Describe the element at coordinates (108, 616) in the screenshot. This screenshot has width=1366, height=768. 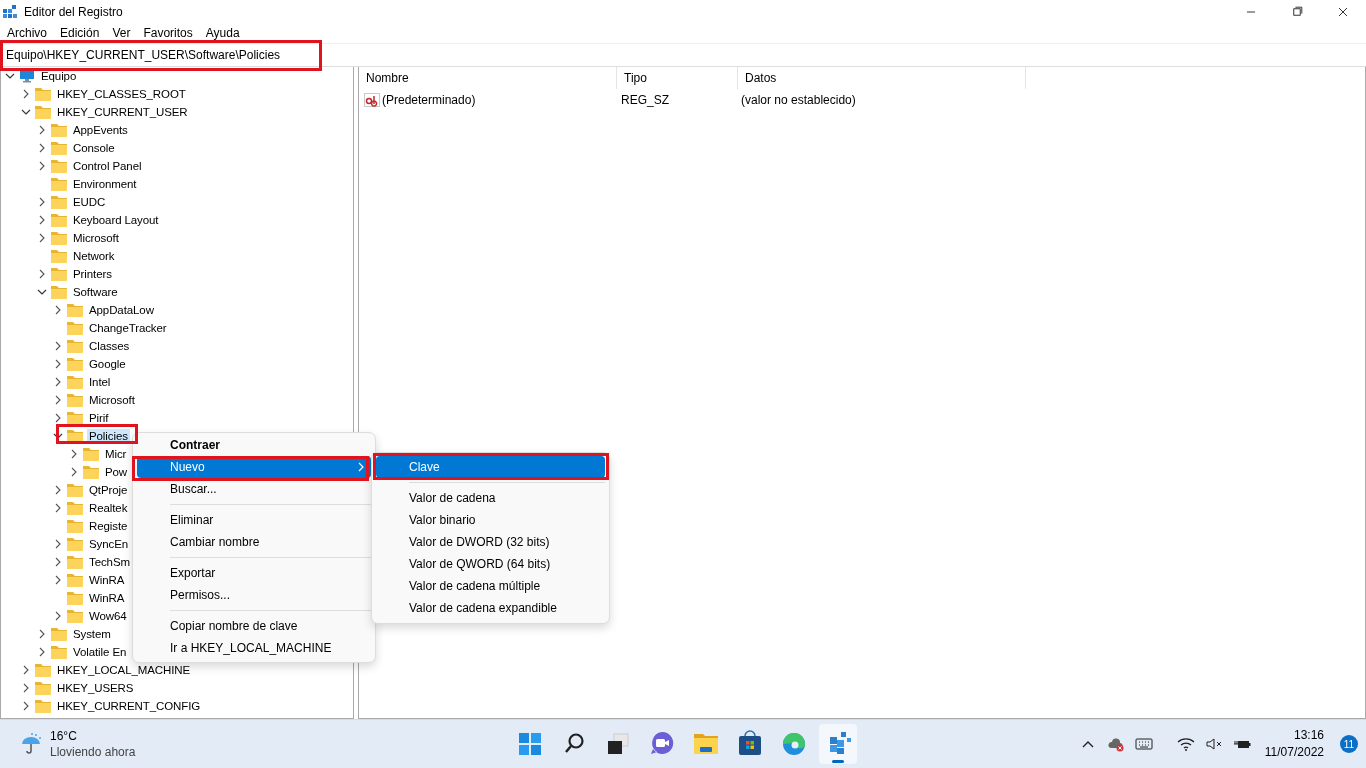
I see `tree-item: Wow64` at that location.